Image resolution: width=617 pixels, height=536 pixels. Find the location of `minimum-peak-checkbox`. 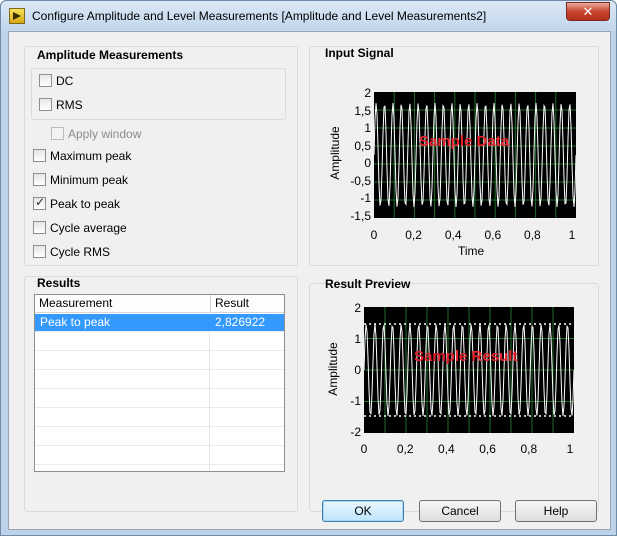

minimum-peak-checkbox is located at coordinates (39, 180).